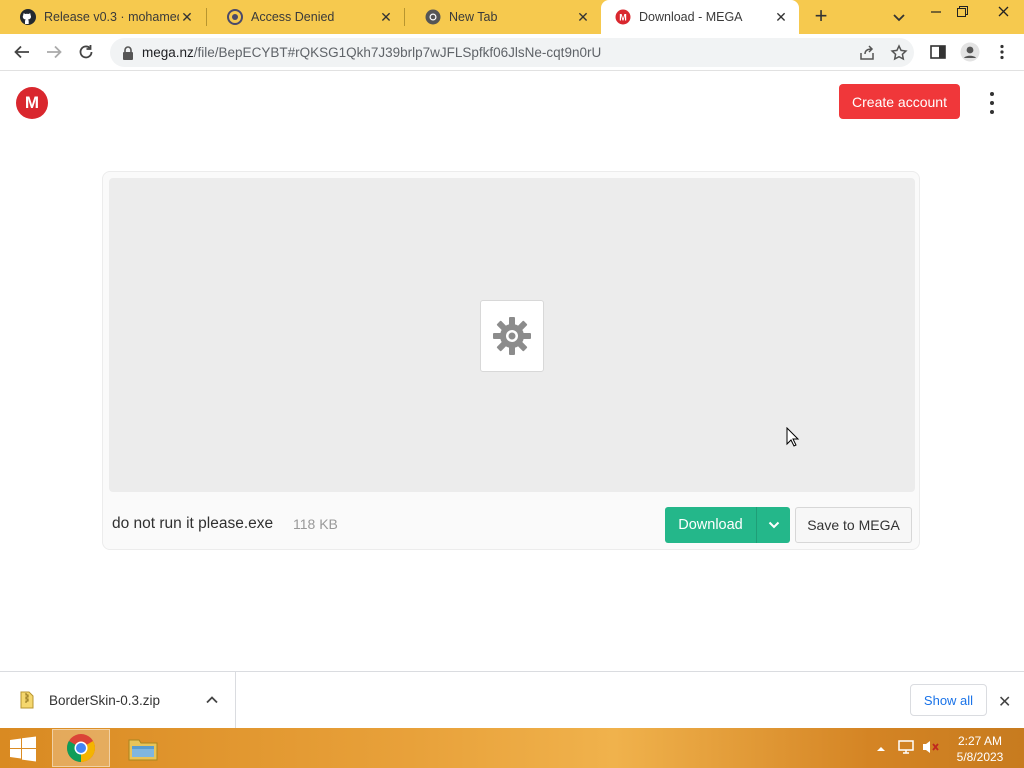 The width and height of the screenshot is (1024, 768). What do you see at coordinates (28, 17) in the screenshot?
I see `github-icon` at bounding box center [28, 17].